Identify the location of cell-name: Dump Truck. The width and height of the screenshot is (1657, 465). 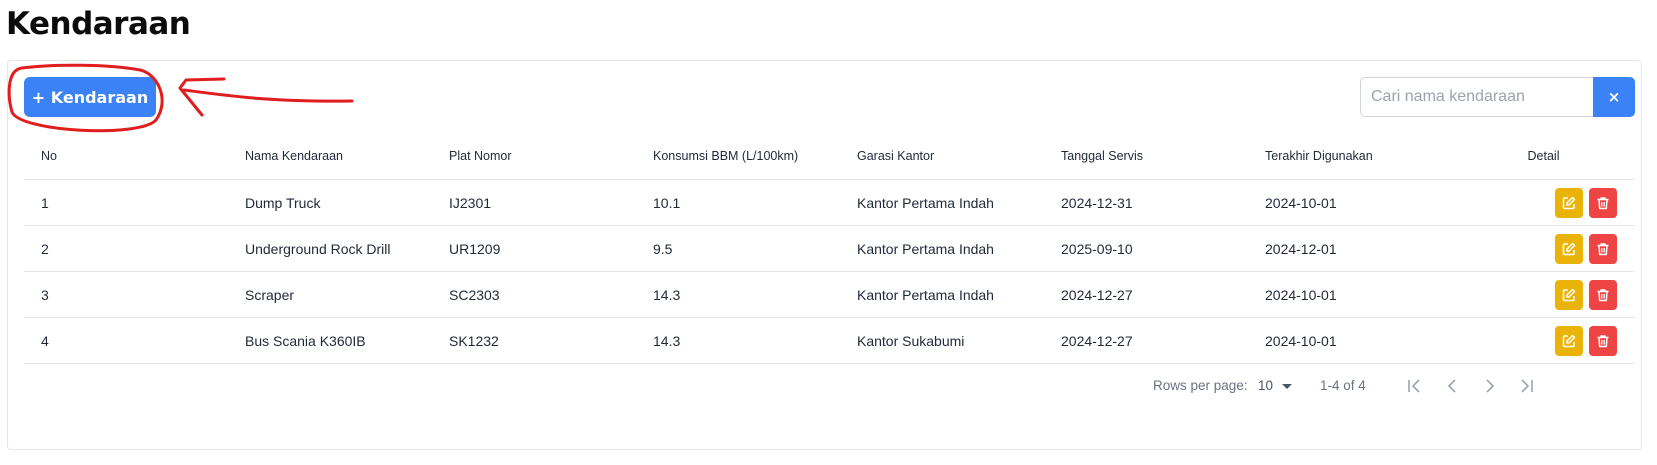
(330, 202).